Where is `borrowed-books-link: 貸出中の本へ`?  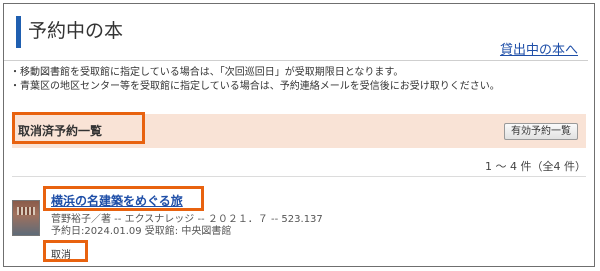
borrowed-books-link: 貸出中の本へ is located at coordinates (539, 48).